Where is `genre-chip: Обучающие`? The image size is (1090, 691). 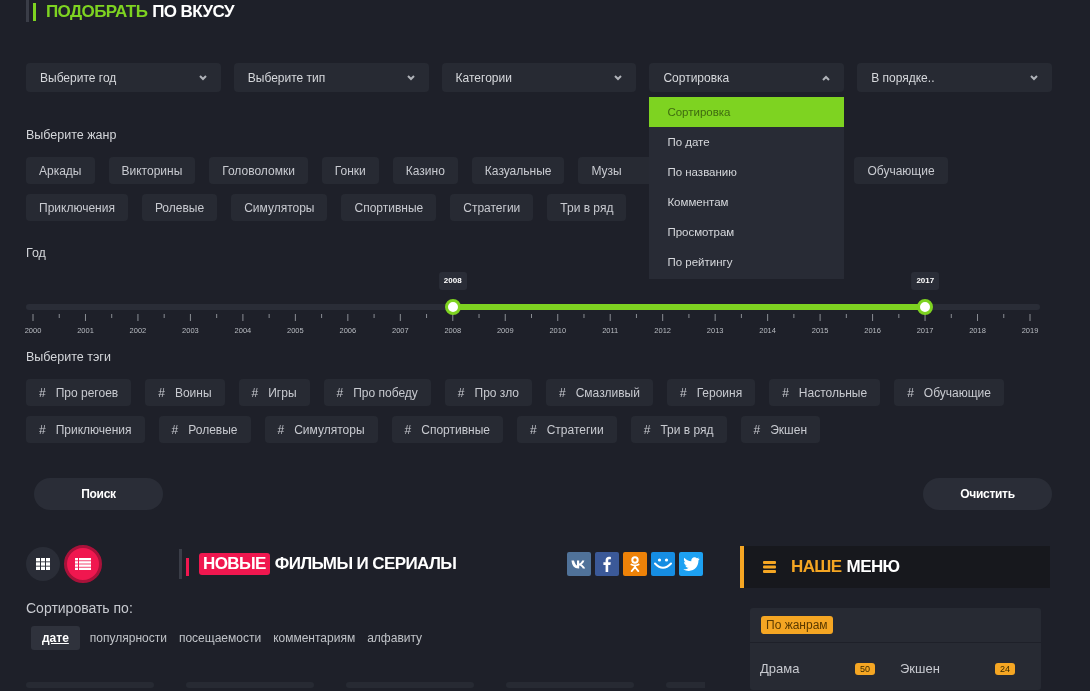 genre-chip: Обучающие is located at coordinates (901, 170).